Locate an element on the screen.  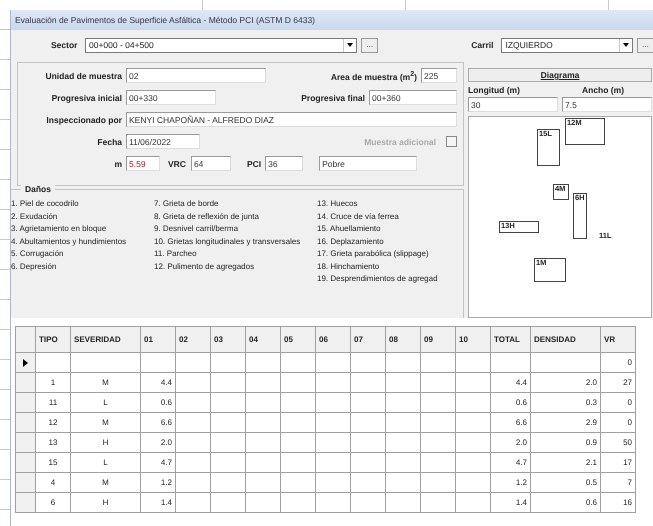
sector-dropdown: 00+000 - 04+500 is located at coordinates (221, 45).